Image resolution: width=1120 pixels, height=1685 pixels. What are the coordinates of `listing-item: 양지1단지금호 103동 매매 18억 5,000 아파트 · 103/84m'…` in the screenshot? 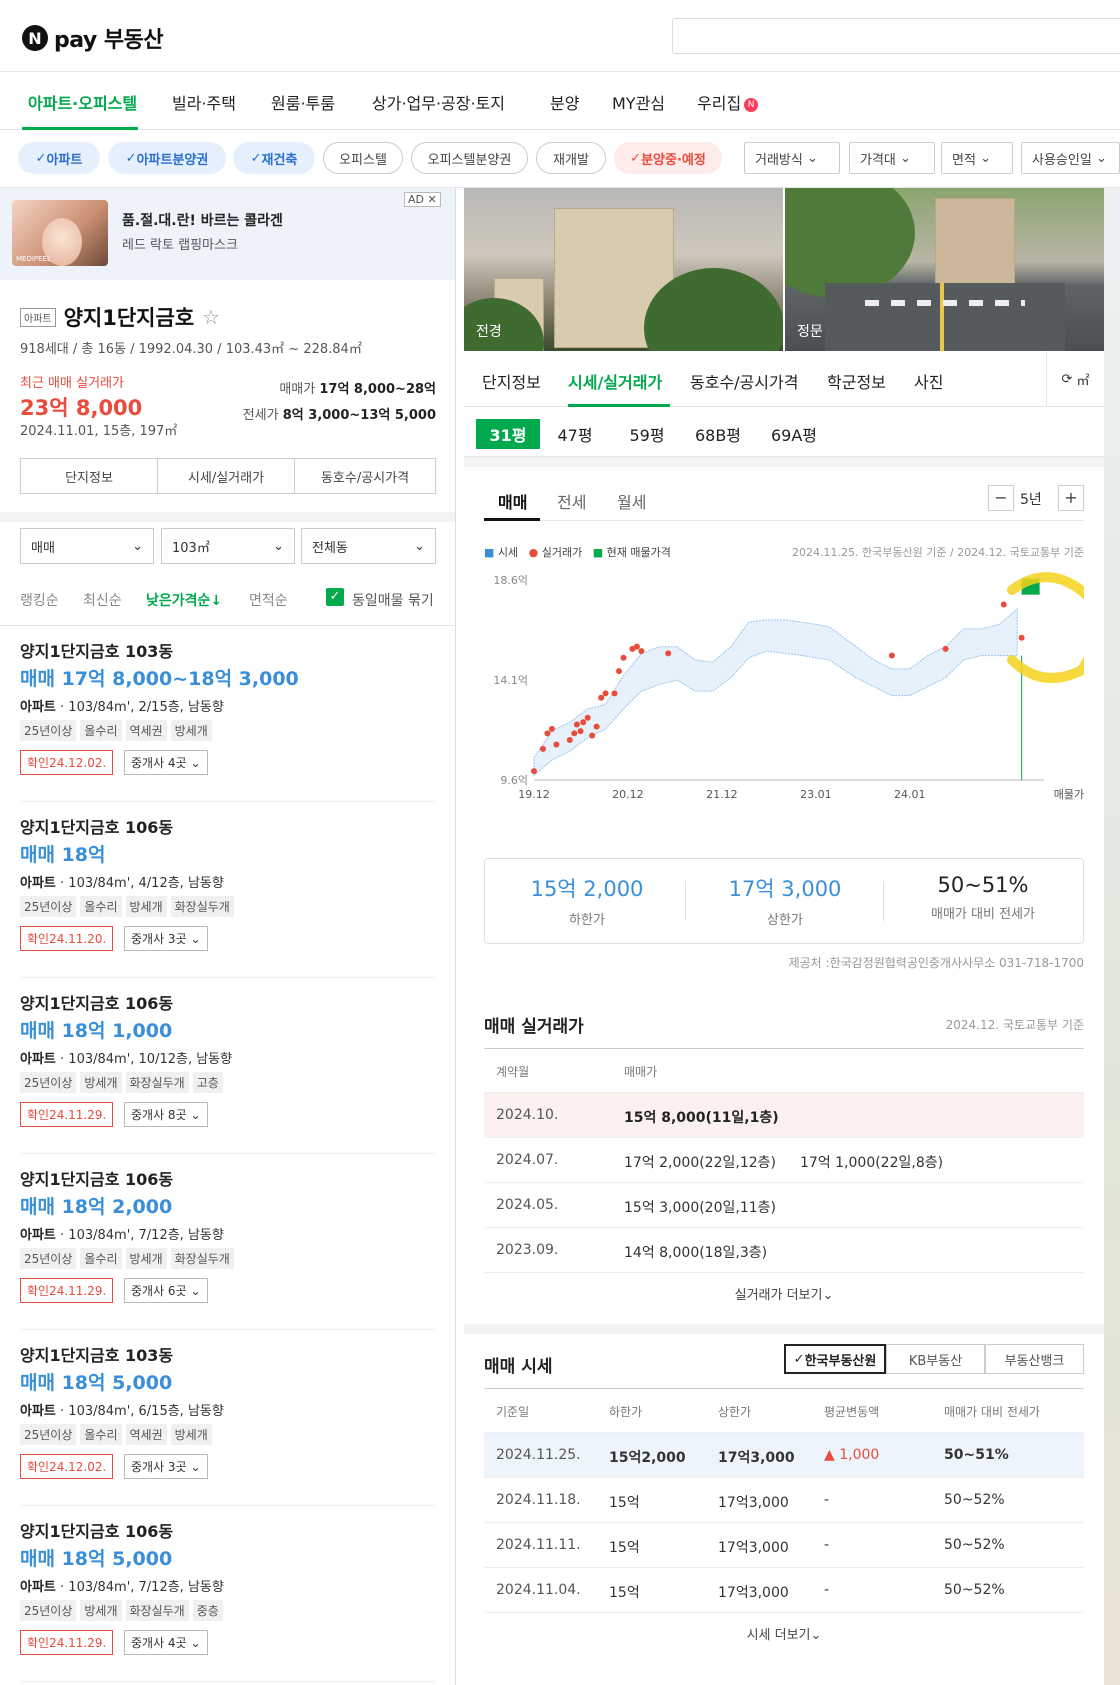 It's located at (228, 1418).